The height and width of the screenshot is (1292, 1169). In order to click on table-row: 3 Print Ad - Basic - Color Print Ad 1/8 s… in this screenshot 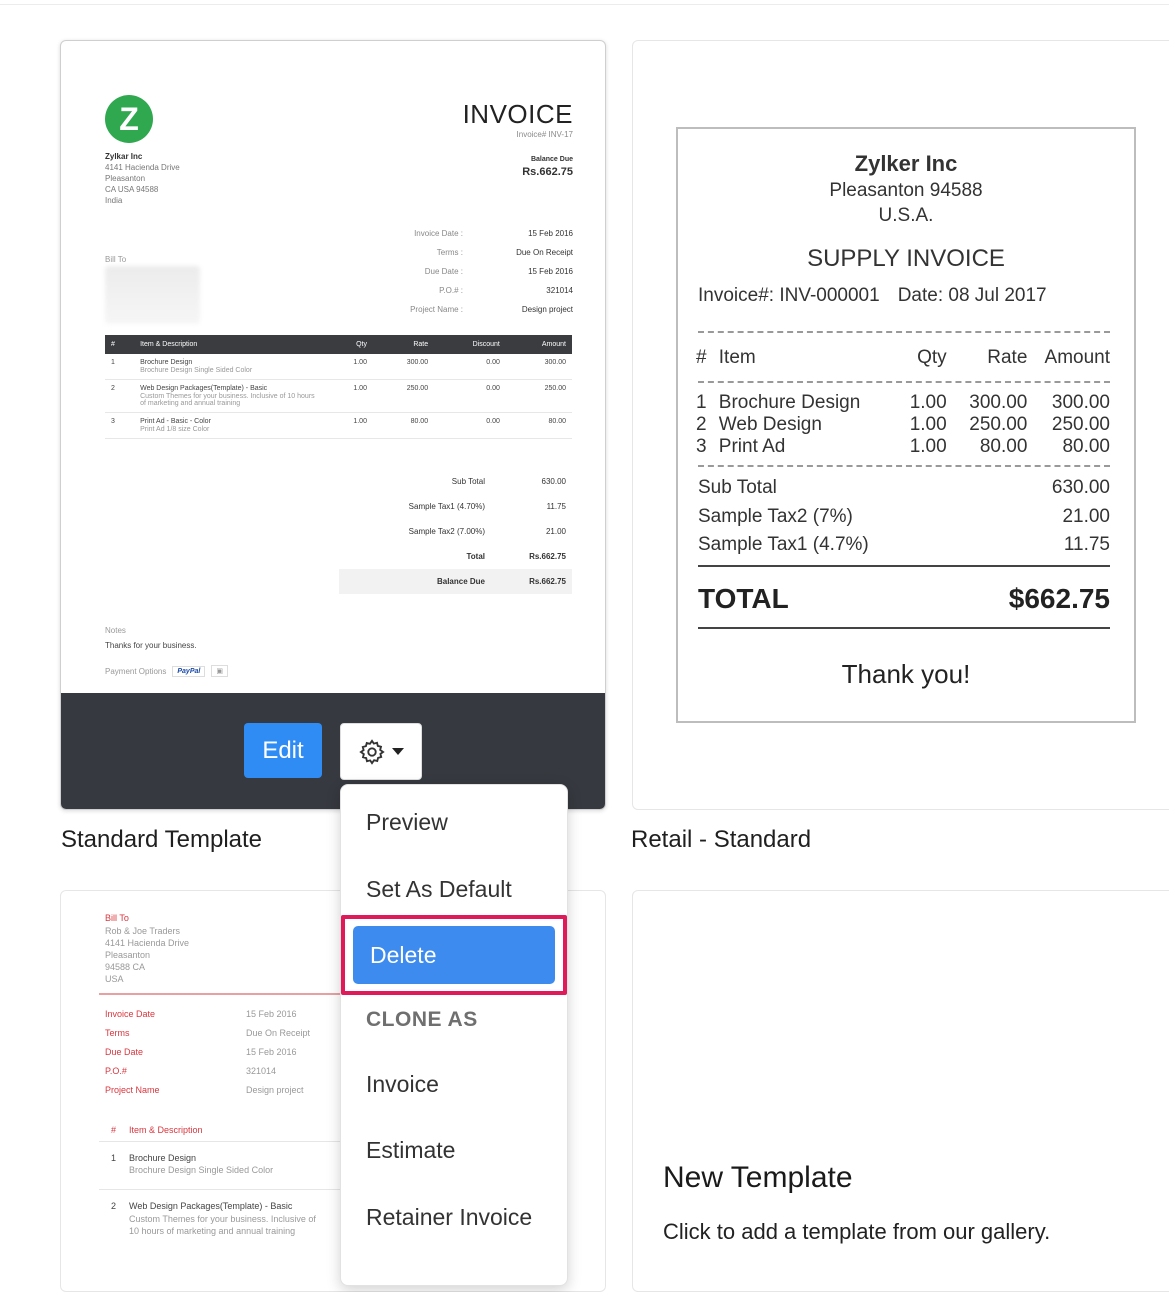, I will do `click(338, 425)`.